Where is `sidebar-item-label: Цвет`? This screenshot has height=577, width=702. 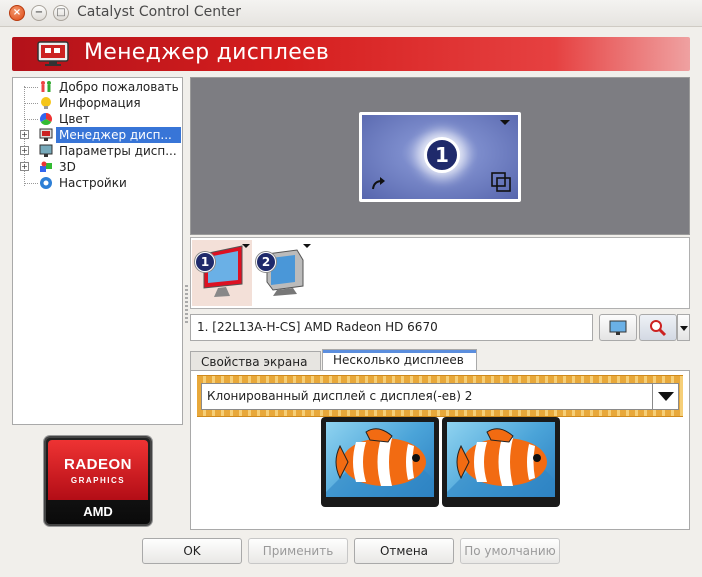
sidebar-item-label: Цвет is located at coordinates (74, 119).